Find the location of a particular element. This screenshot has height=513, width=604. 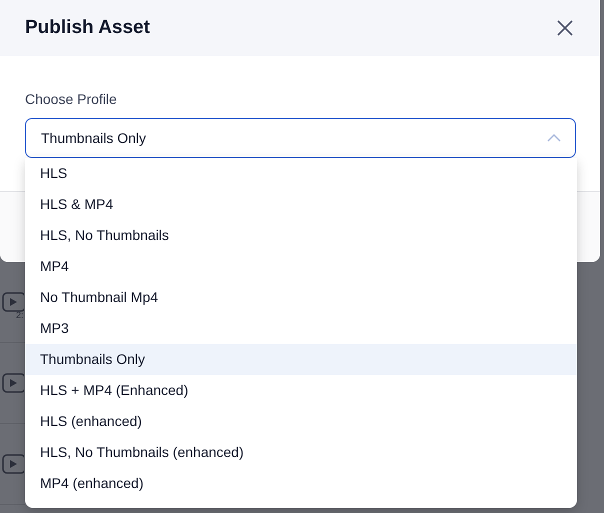

dialog-title: Publish Asset is located at coordinates (87, 28).